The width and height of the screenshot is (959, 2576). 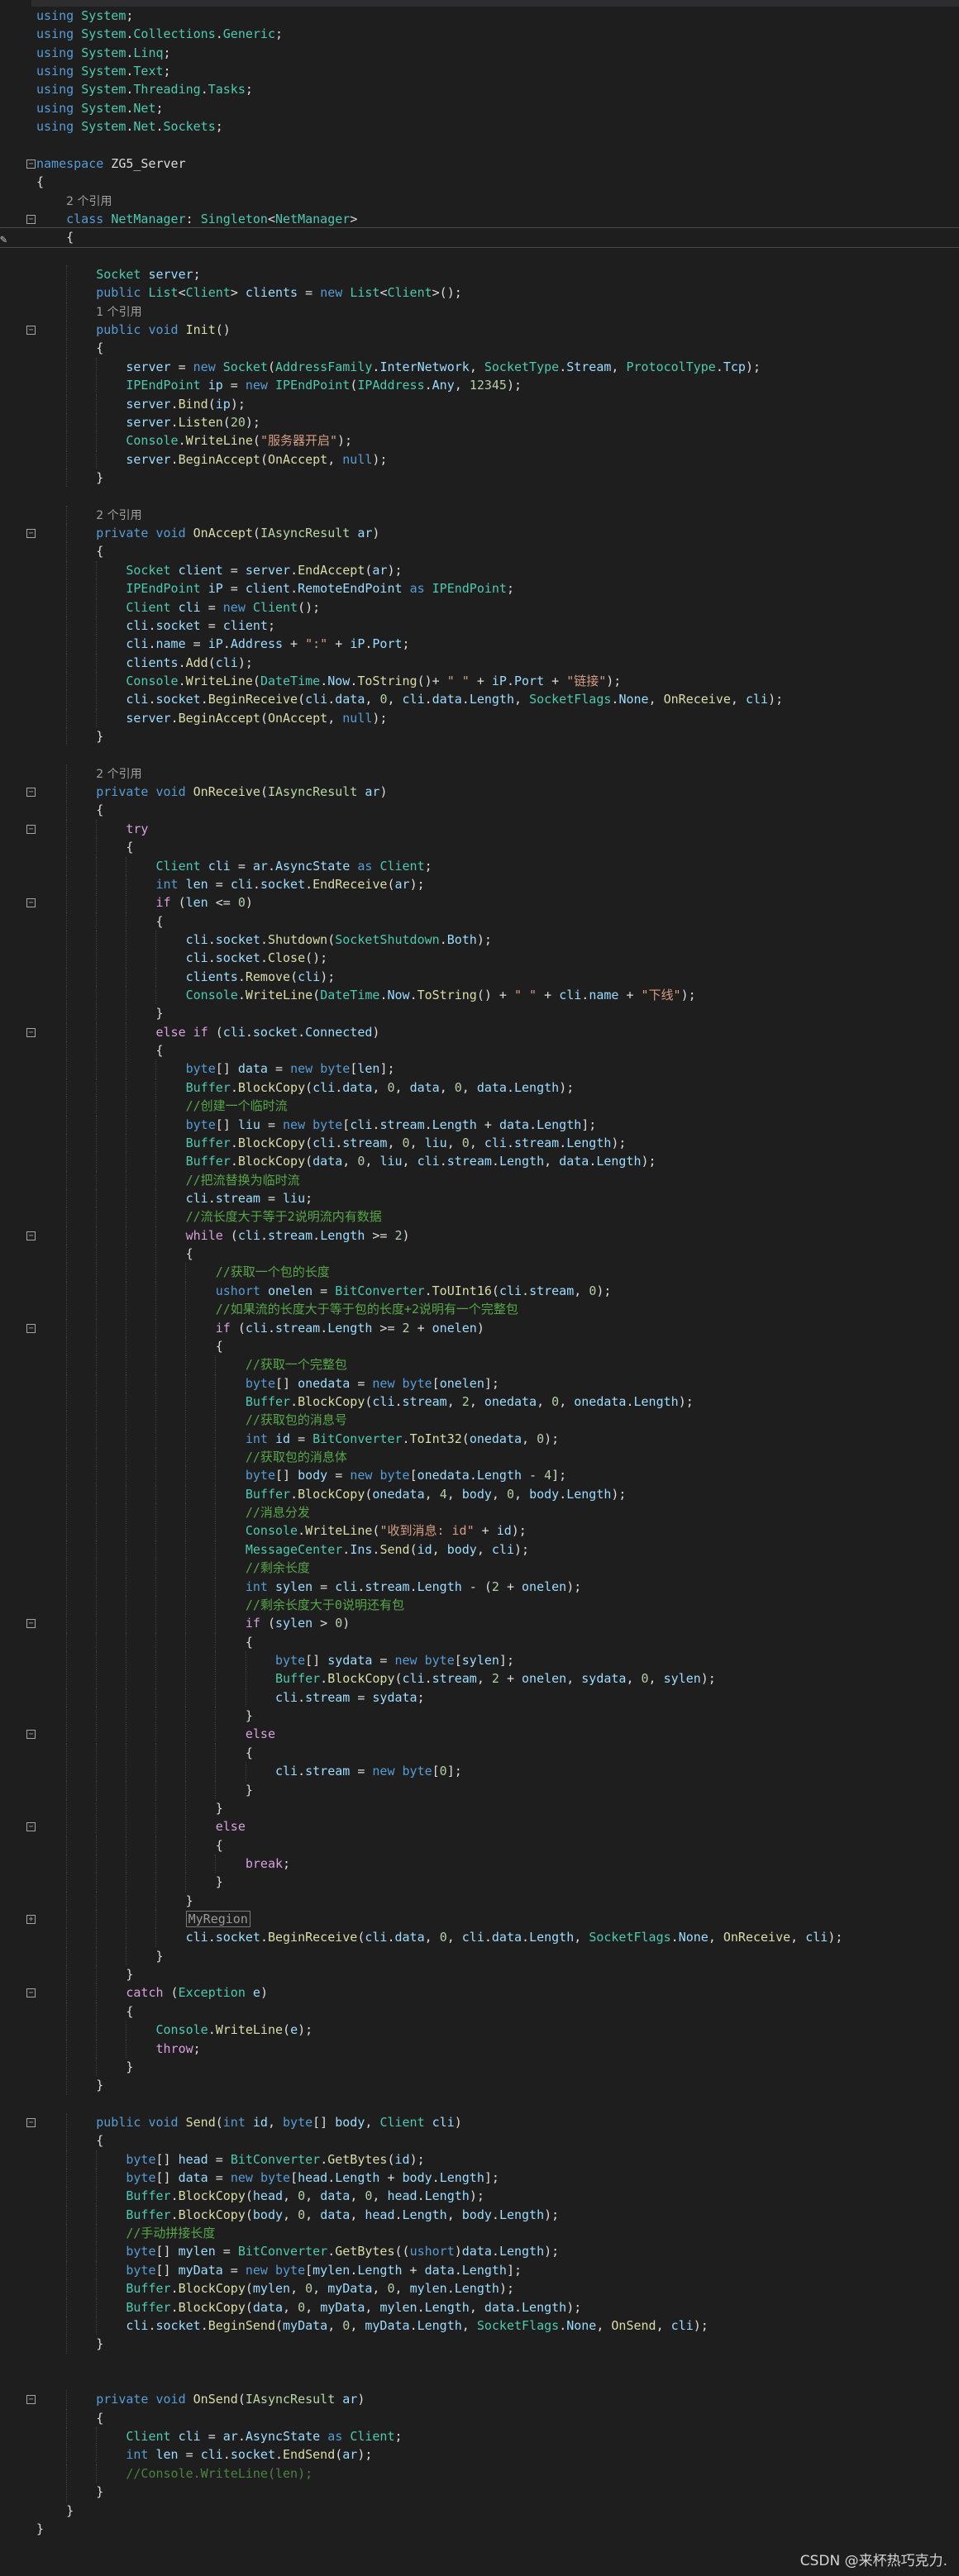 What do you see at coordinates (479, 608) in the screenshot?
I see `code-line: Client cli = new Client();` at bounding box center [479, 608].